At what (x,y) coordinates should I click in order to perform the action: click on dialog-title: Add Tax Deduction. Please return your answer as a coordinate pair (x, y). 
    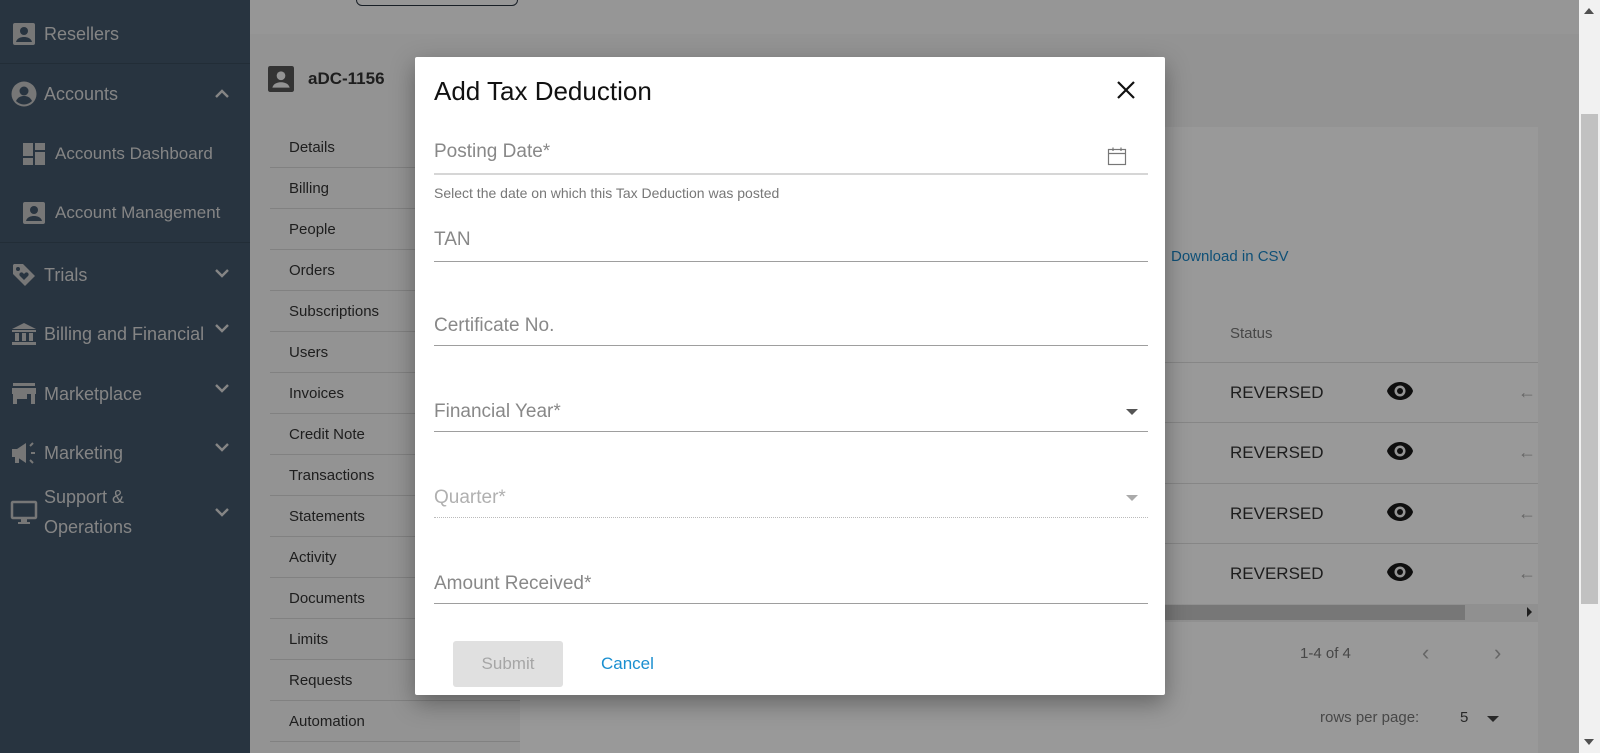
    Looking at the image, I should click on (543, 91).